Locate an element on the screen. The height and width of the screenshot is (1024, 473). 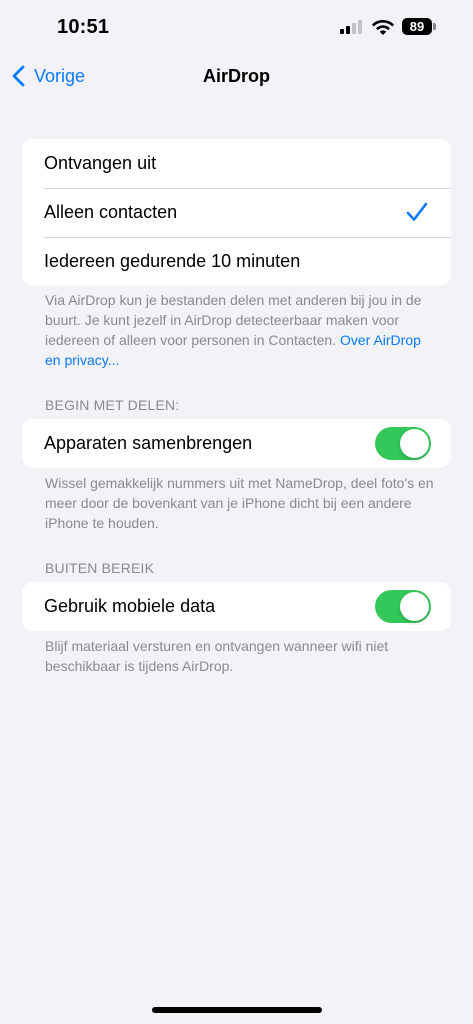
option-contacts-only: Alleen contacten is located at coordinates (236, 212).